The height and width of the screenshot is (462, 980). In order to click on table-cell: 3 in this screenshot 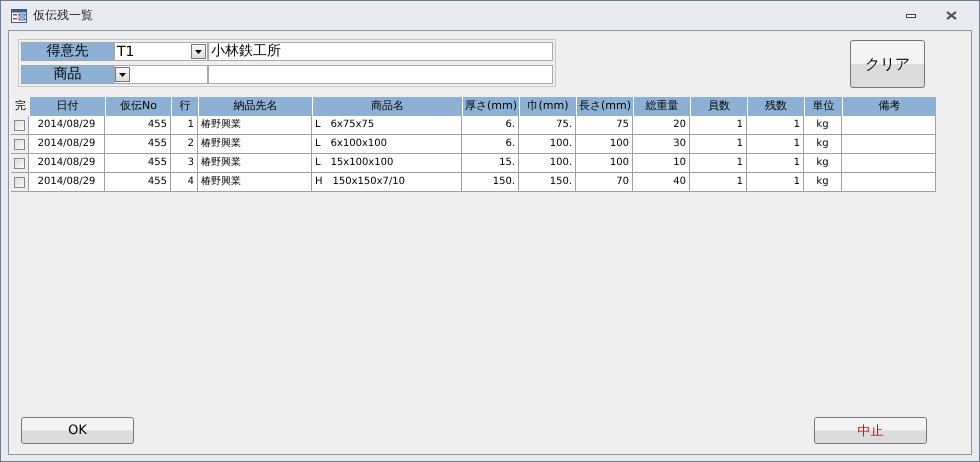, I will do `click(184, 163)`.